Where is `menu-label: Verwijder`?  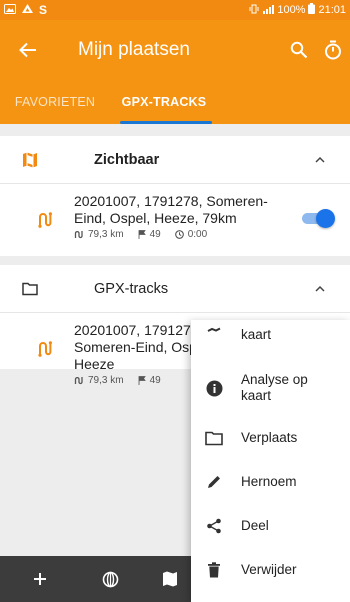 menu-label: Verwijder is located at coordinates (269, 569).